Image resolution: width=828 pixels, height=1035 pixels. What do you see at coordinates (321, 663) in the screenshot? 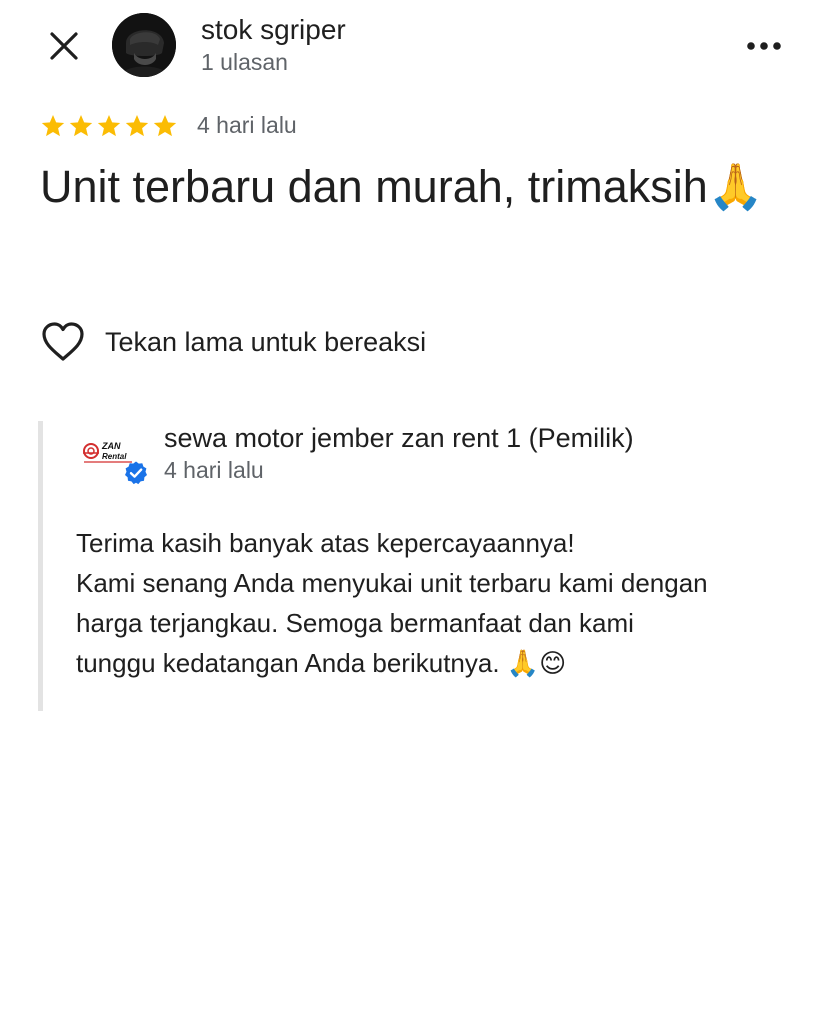
I see `owner-response-line: tunggu kedatangan Anda berikutnya. 🙏😊` at bounding box center [321, 663].